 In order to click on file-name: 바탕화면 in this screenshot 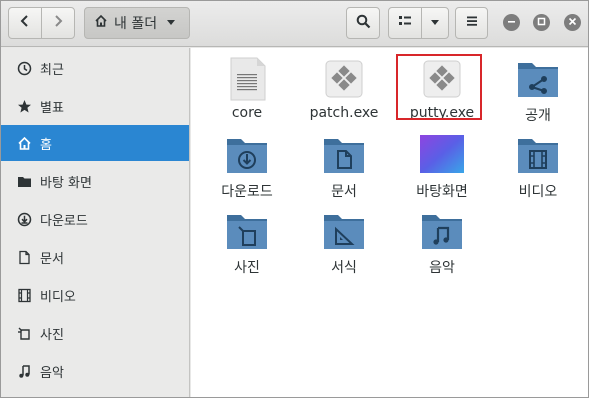, I will do `click(442, 192)`.